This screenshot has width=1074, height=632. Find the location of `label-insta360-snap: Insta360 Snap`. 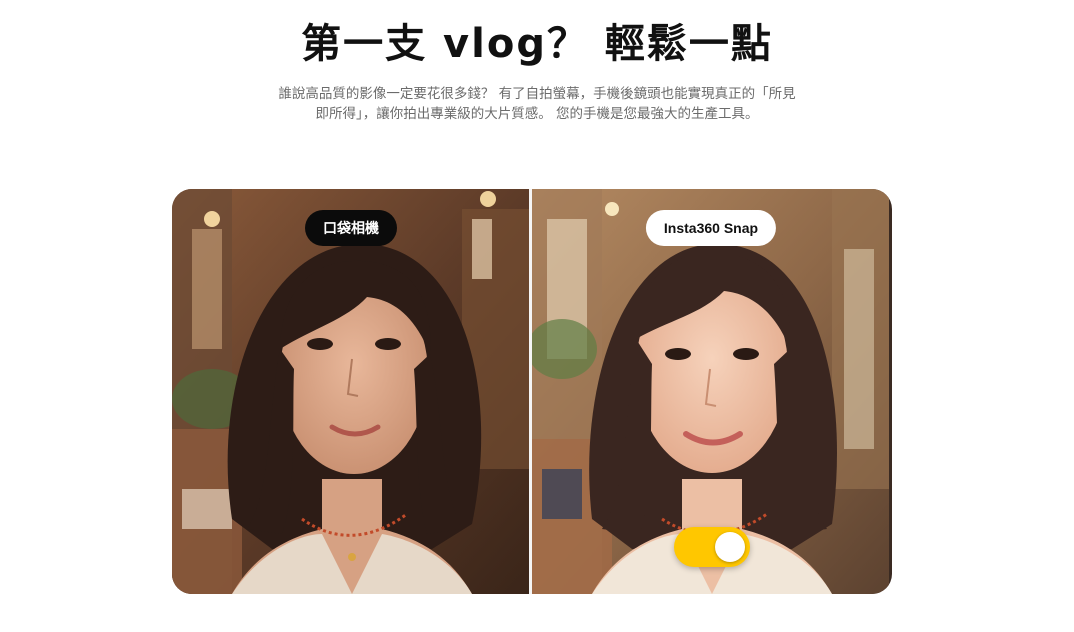

label-insta360-snap: Insta360 Snap is located at coordinates (711, 228).